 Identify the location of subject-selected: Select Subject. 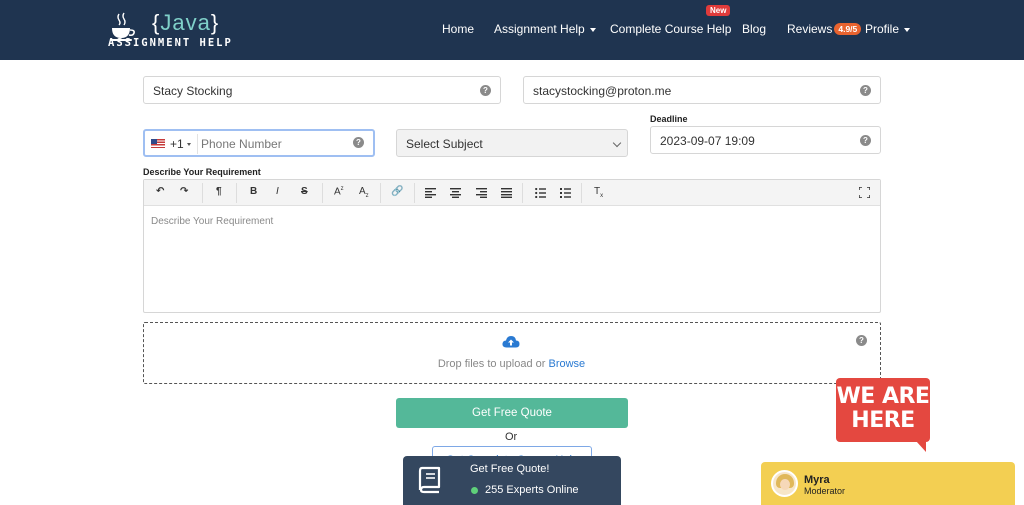
(444, 144).